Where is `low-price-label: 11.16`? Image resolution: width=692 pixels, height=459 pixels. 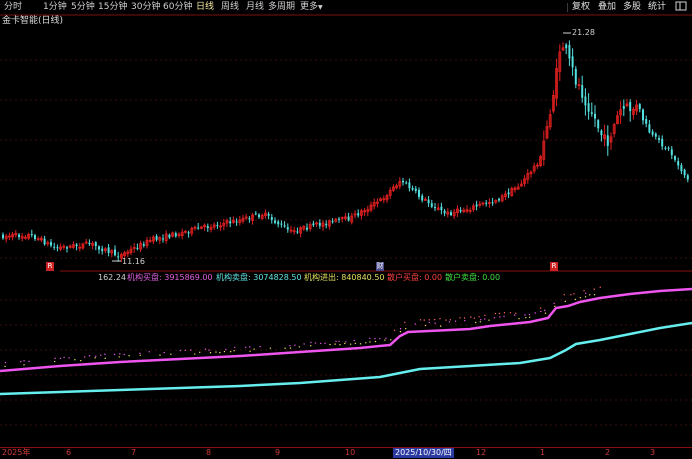
low-price-label: 11.16 is located at coordinates (133, 261).